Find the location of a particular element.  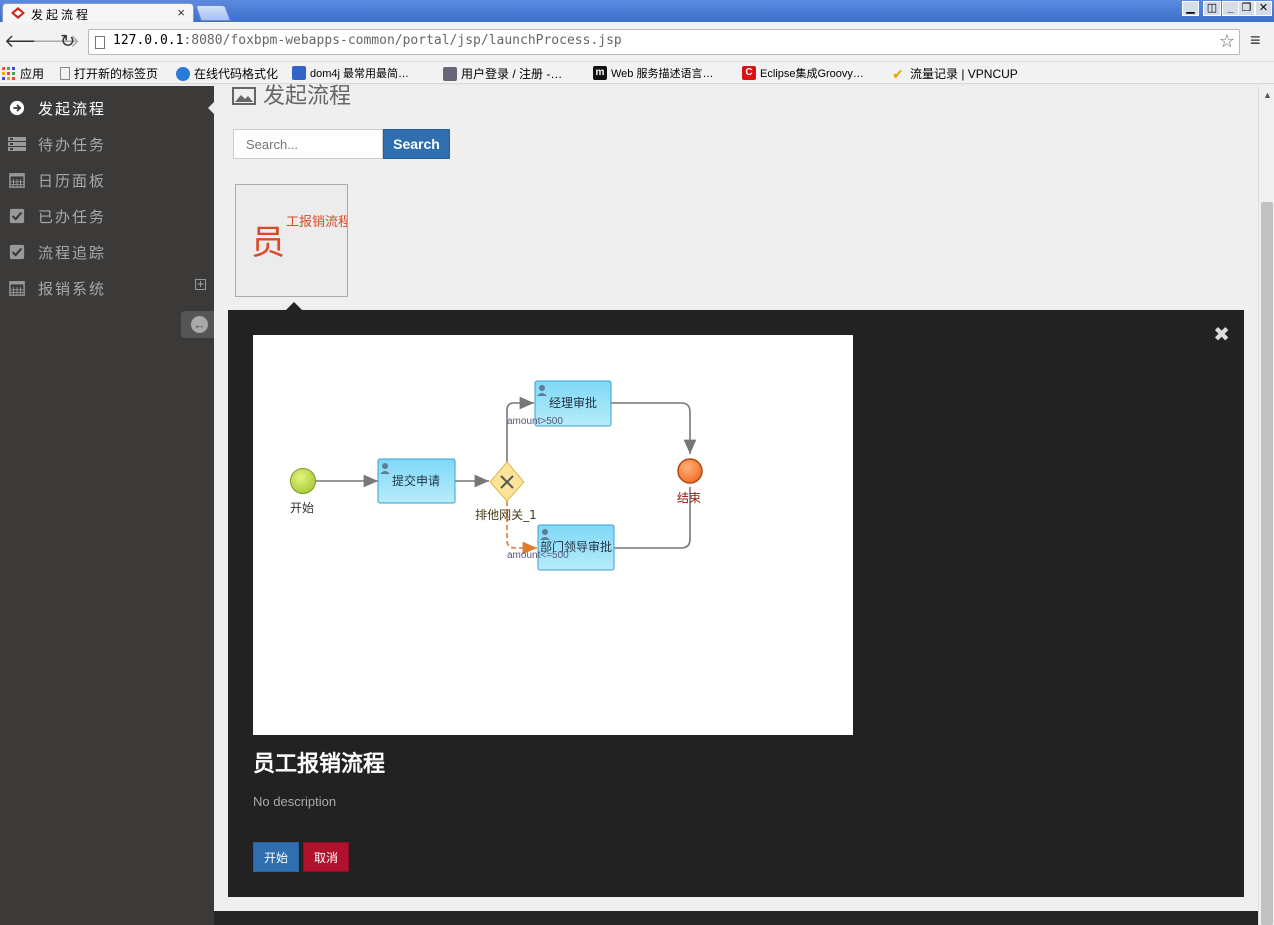

bookmark-vpncup: ✔ 流量记录 | VPNCUP is located at coordinates (955, 73).